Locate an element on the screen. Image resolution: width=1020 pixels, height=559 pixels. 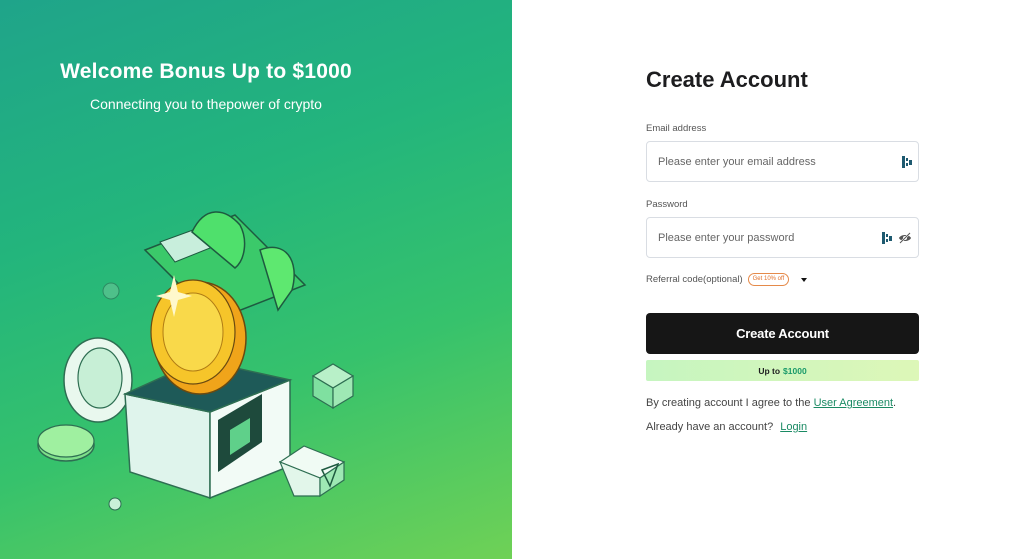
agreement-prefix: By creating account I agree to the is located at coordinates (728, 403).